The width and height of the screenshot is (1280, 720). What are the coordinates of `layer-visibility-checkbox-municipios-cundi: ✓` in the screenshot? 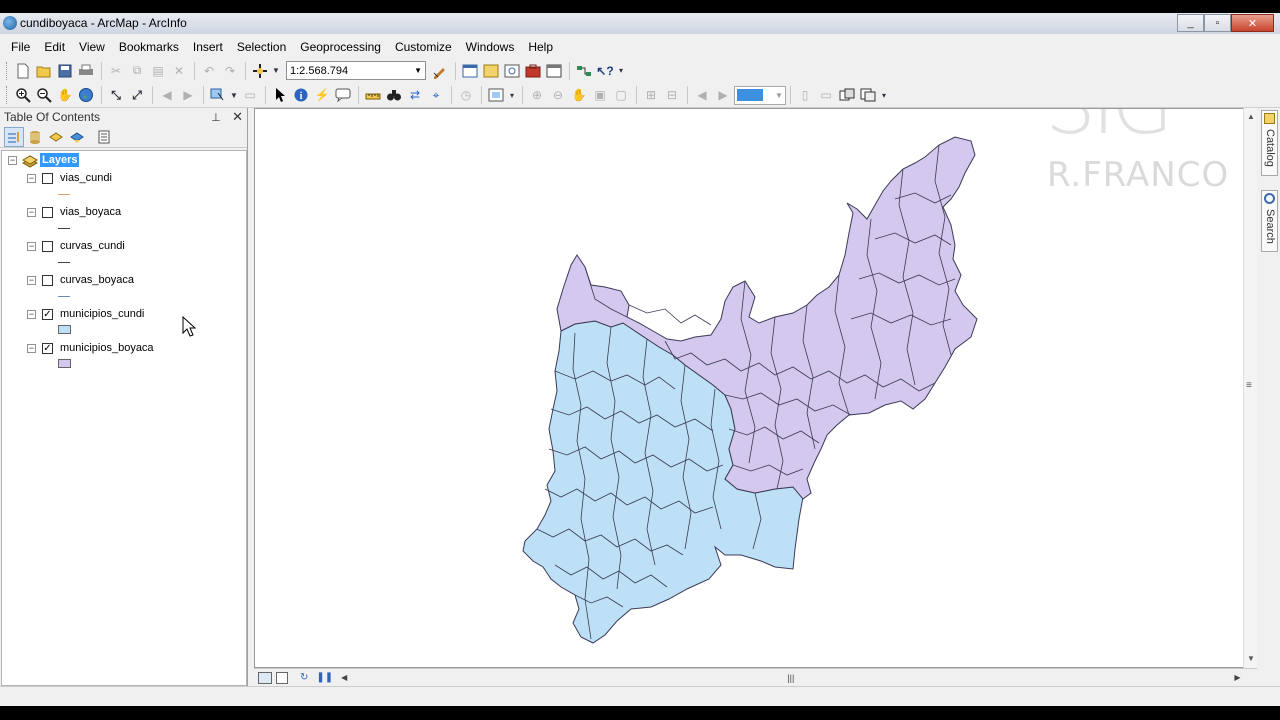 It's located at (47, 314).